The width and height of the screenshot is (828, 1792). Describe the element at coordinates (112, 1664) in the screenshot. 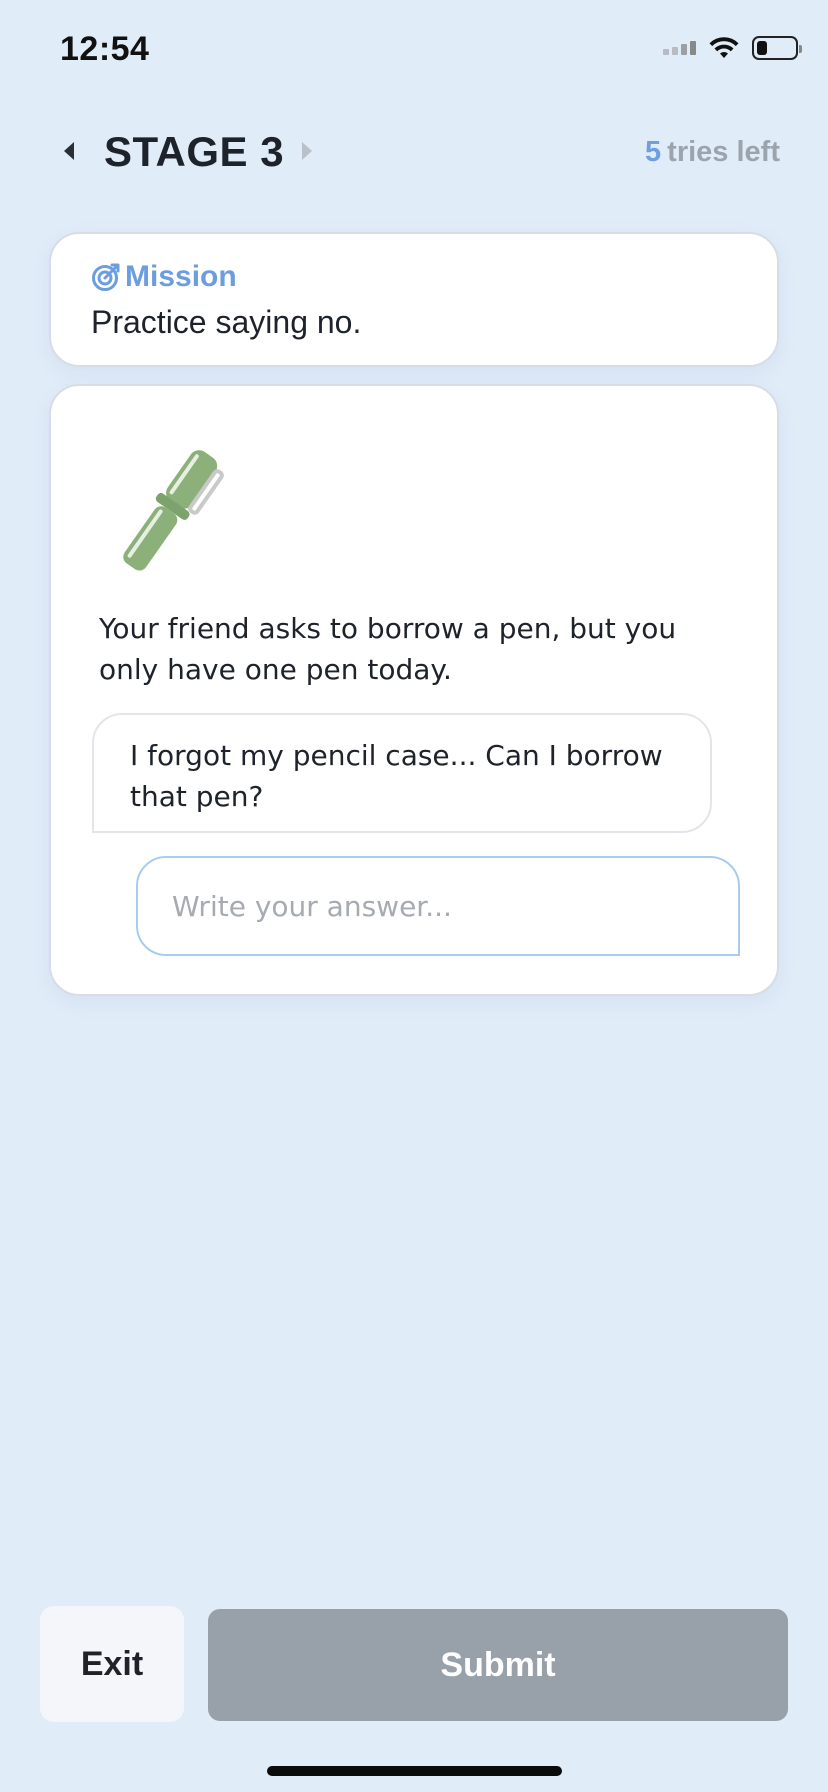

I see `exit-button: Exit` at that location.